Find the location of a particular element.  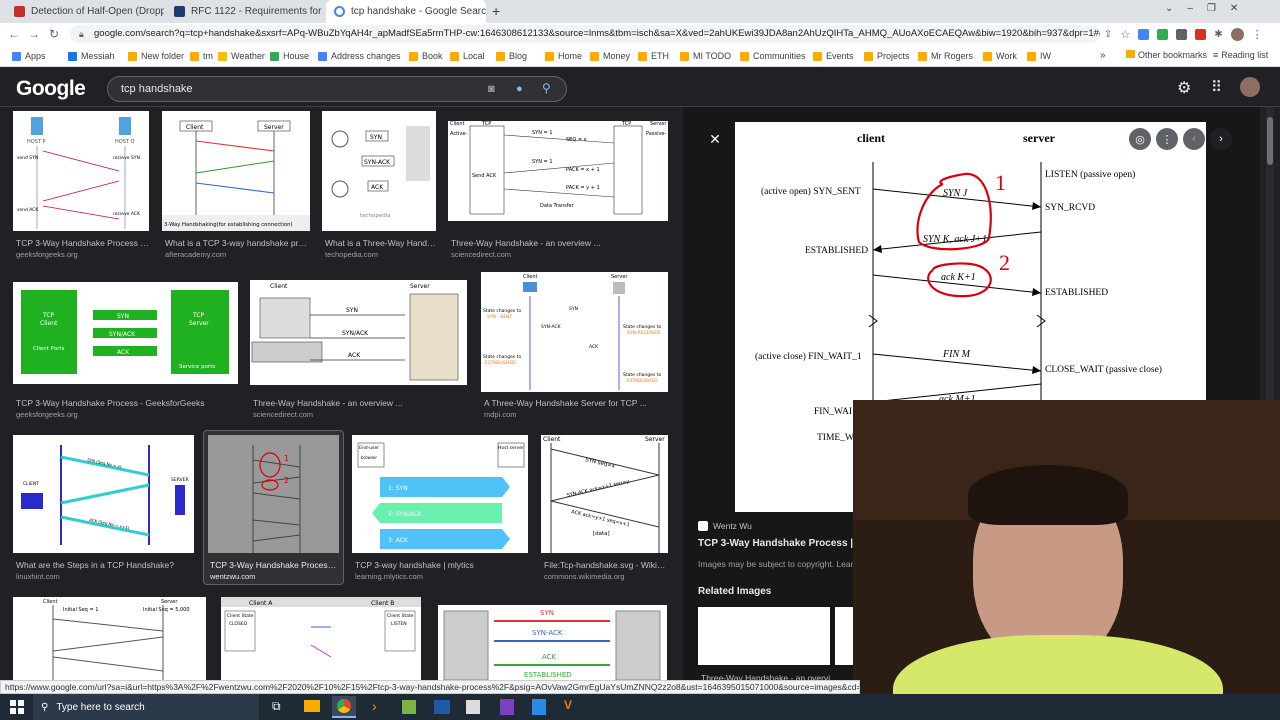

gfg1-left-7: send ACK is located at coordinates (28, 210).